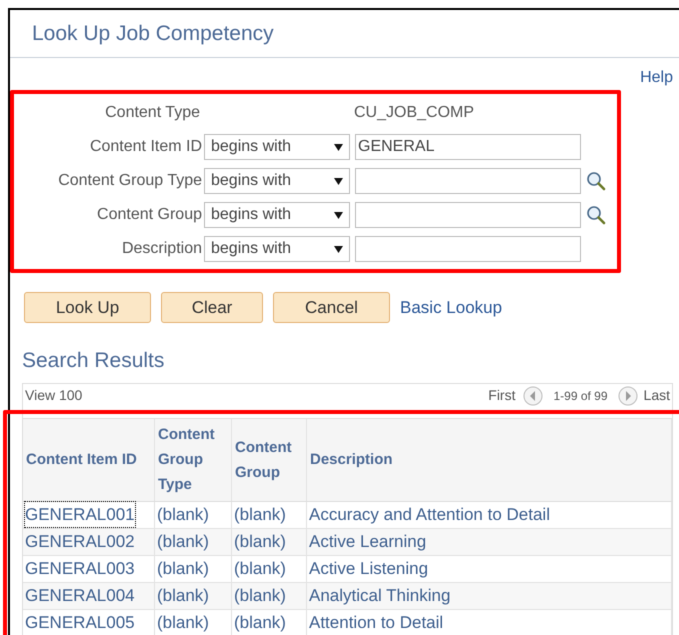 The width and height of the screenshot is (679, 635). Describe the element at coordinates (489, 459) in the screenshot. I see `column-header: Description` at that location.